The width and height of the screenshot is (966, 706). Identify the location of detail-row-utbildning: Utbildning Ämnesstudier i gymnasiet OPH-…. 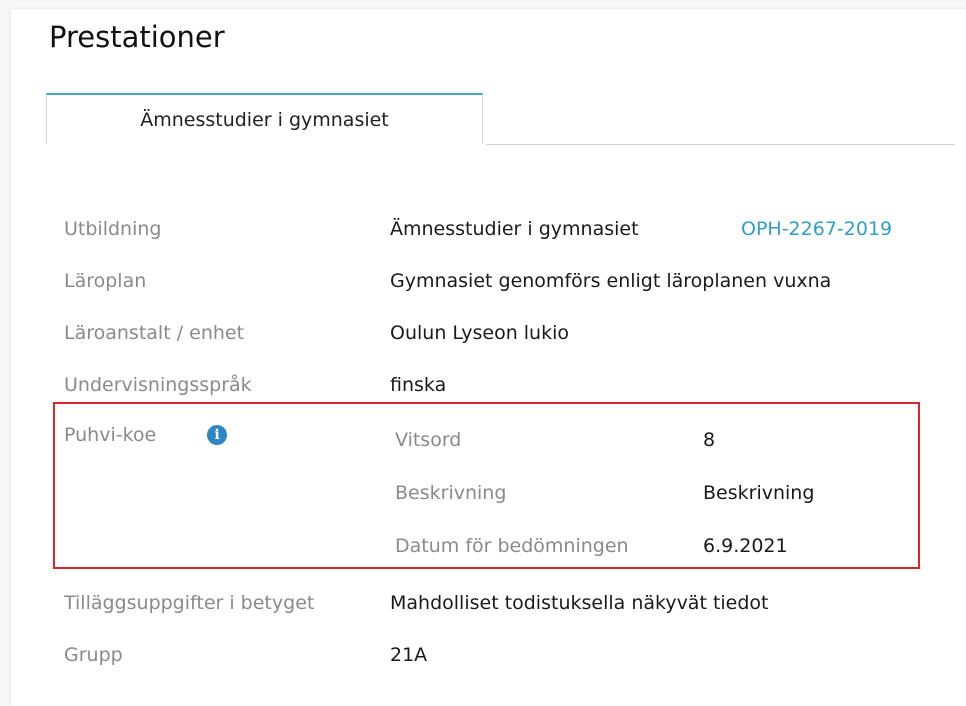
(483, 229).